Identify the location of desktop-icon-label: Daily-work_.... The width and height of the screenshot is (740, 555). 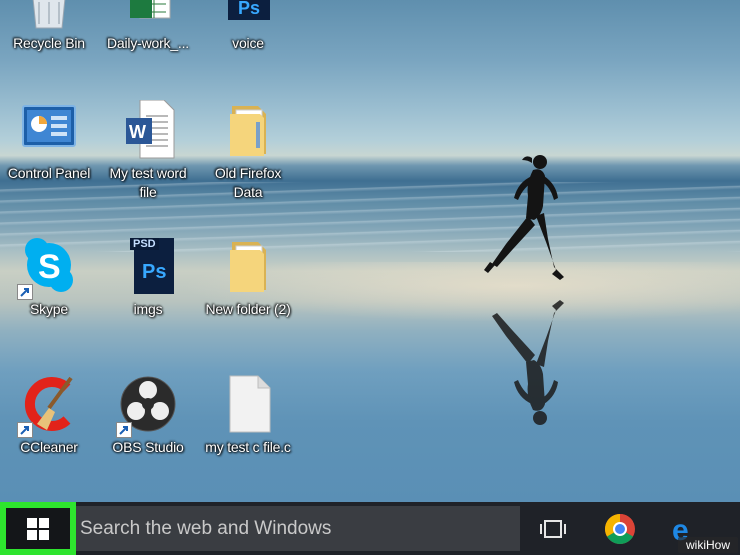
(148, 43).